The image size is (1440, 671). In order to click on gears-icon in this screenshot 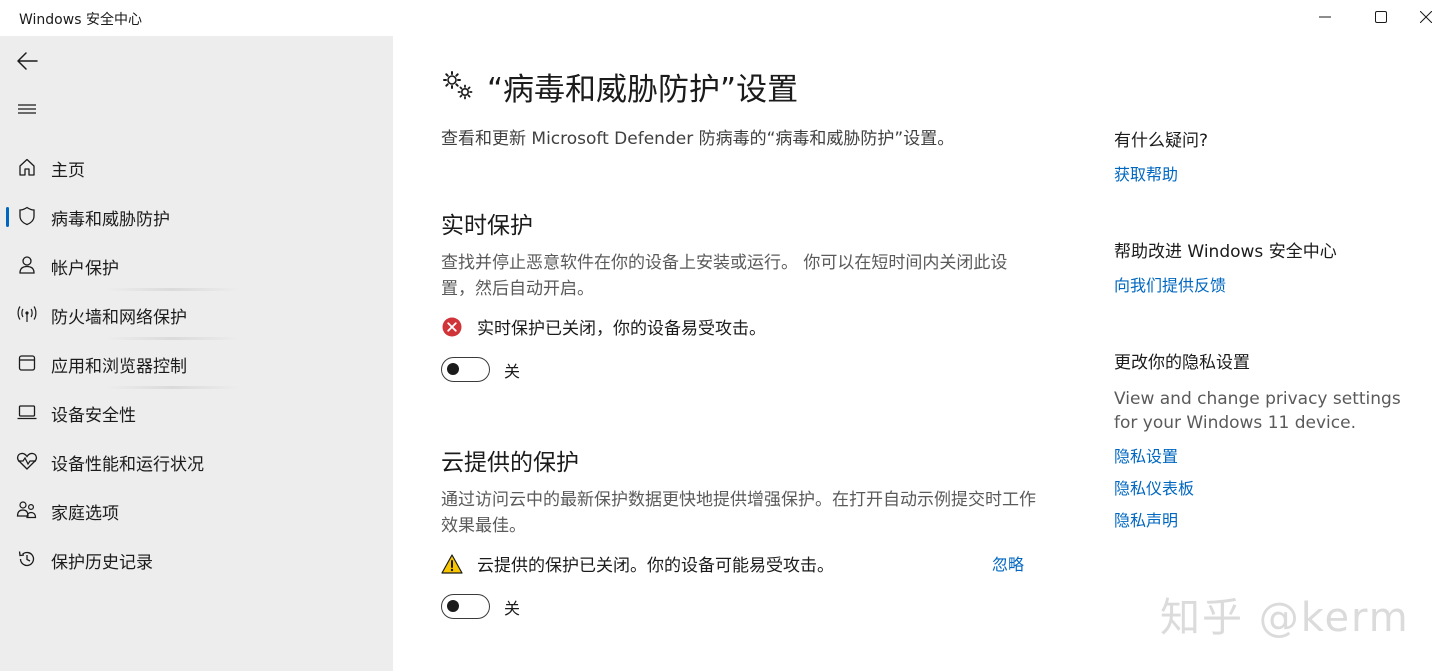, I will do `click(458, 85)`.